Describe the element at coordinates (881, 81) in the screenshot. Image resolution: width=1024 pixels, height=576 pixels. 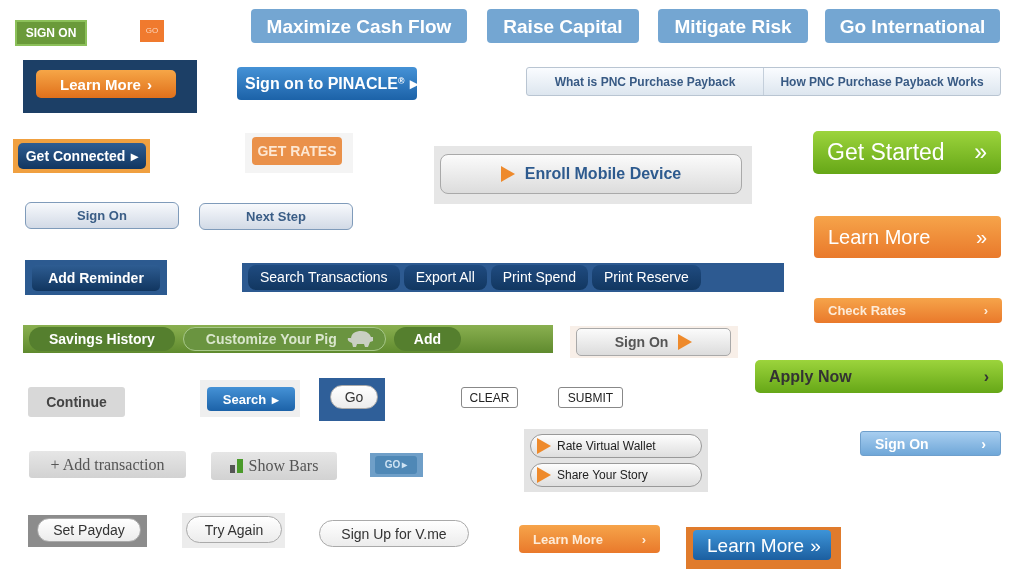
I see `tab: How PNC Purchase Payback Works` at that location.